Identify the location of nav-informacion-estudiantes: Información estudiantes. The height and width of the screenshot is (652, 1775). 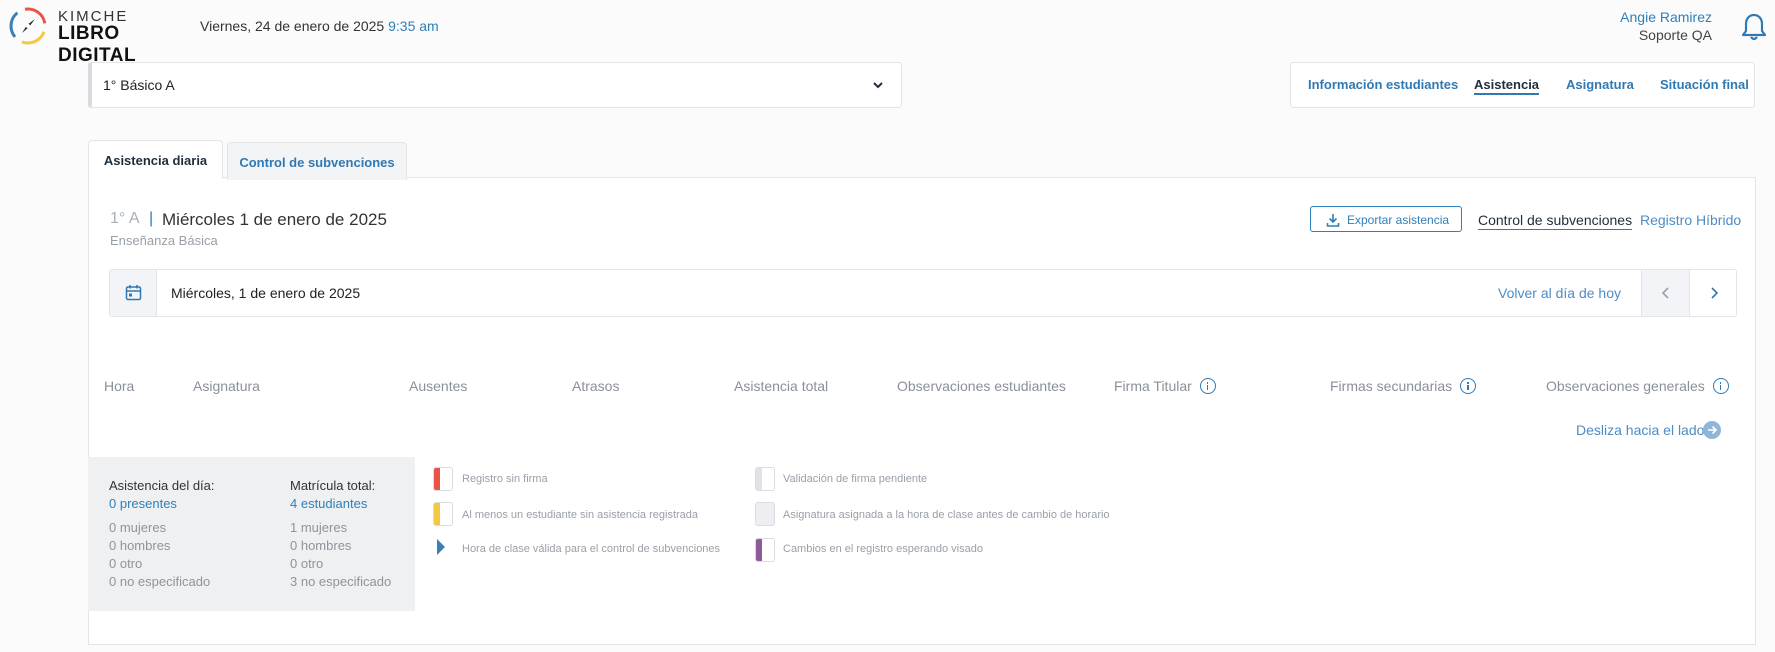
(1383, 84).